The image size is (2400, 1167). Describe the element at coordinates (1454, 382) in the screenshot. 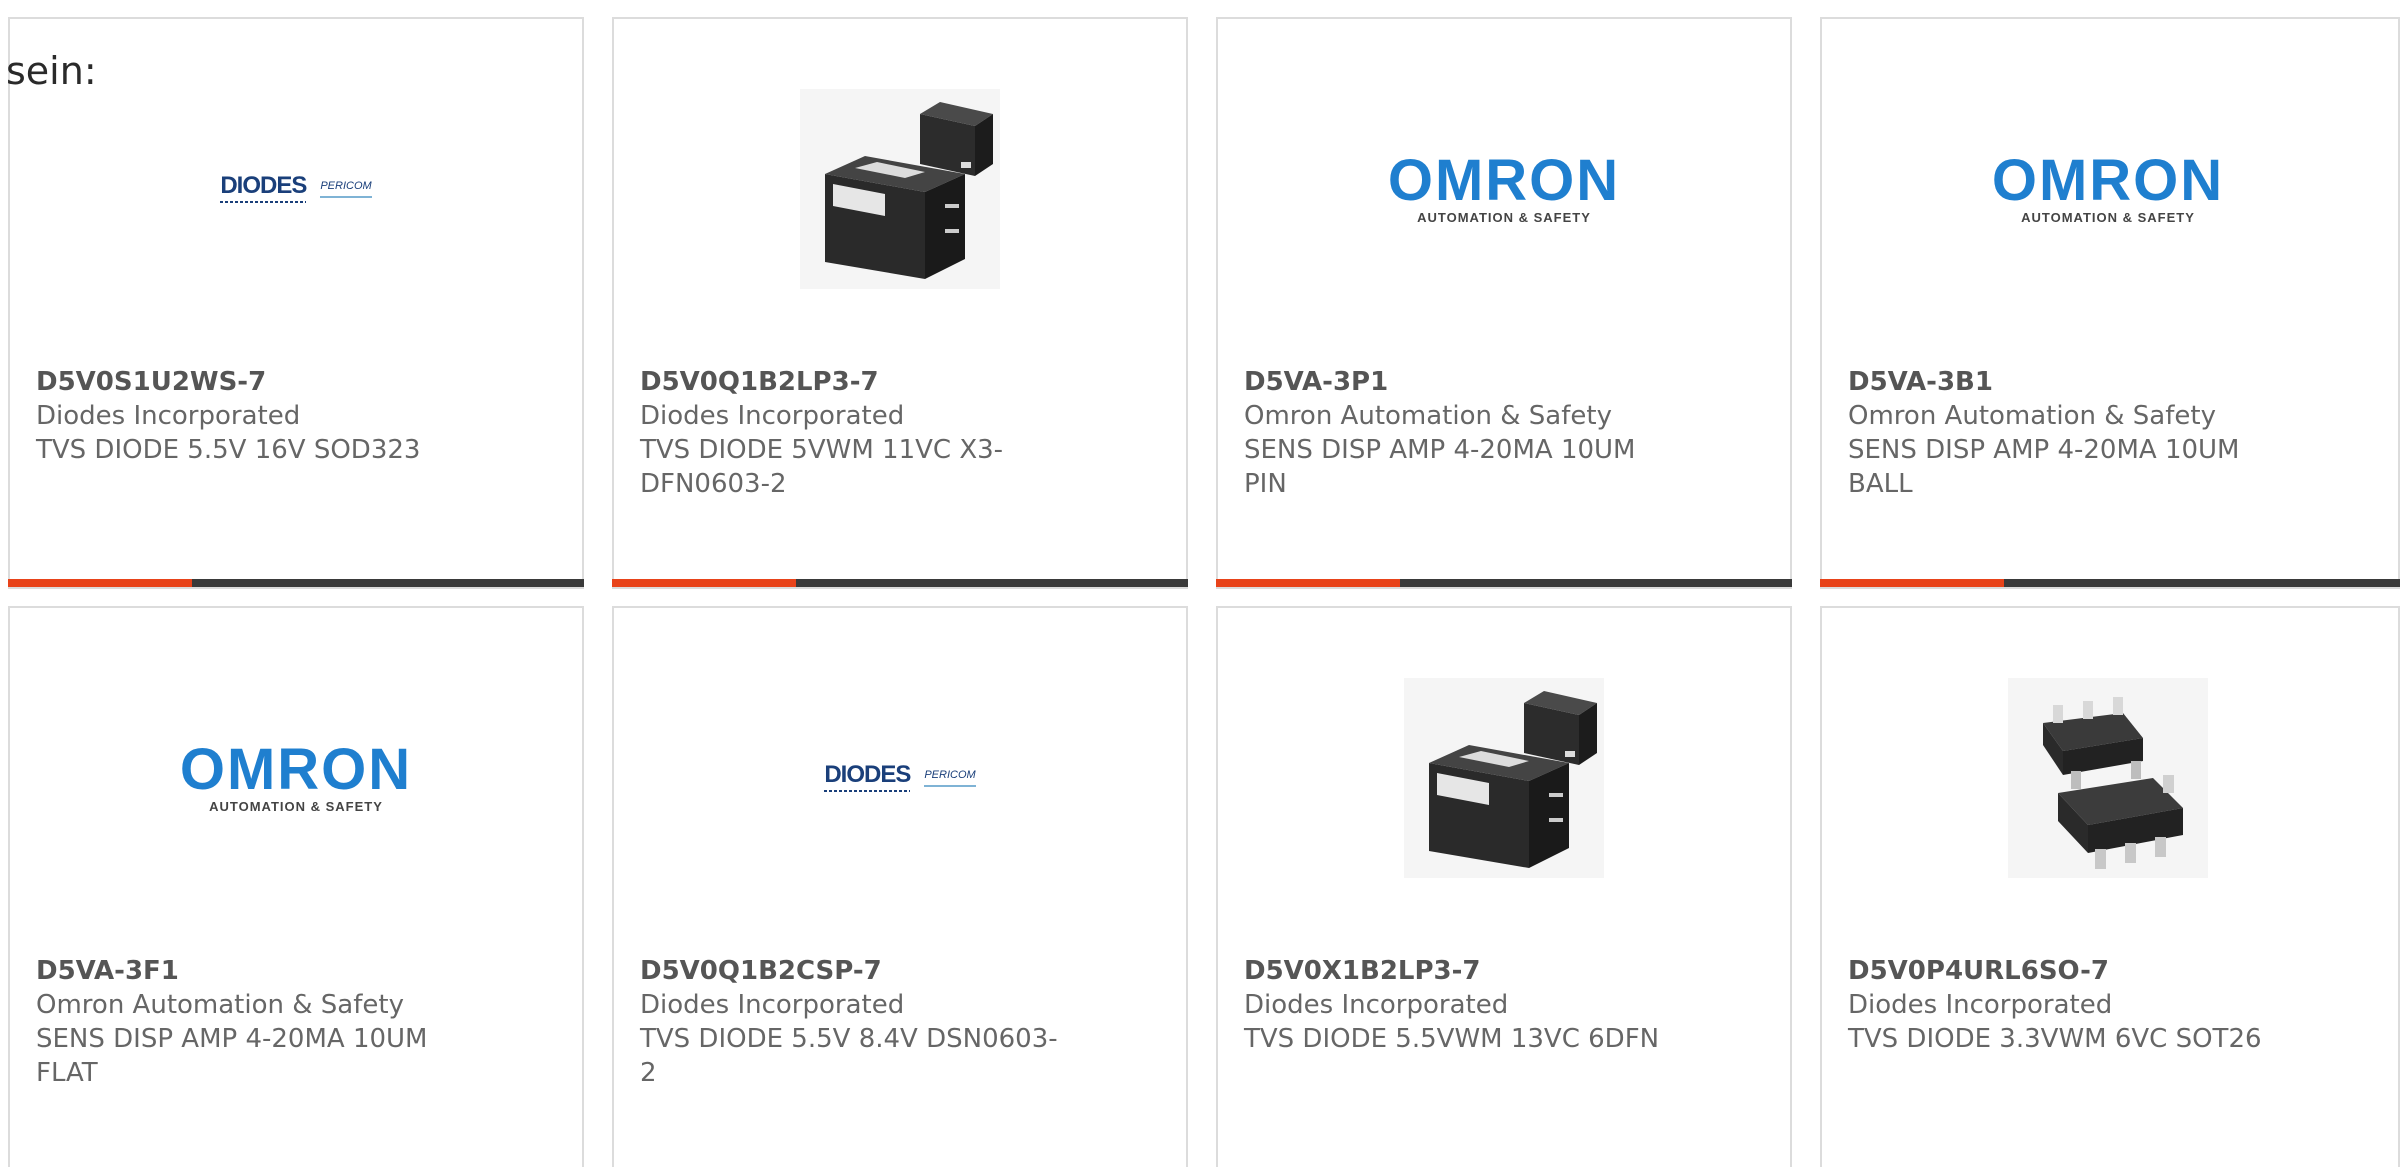

I see `part-number-link: D5VA-3P1` at that location.